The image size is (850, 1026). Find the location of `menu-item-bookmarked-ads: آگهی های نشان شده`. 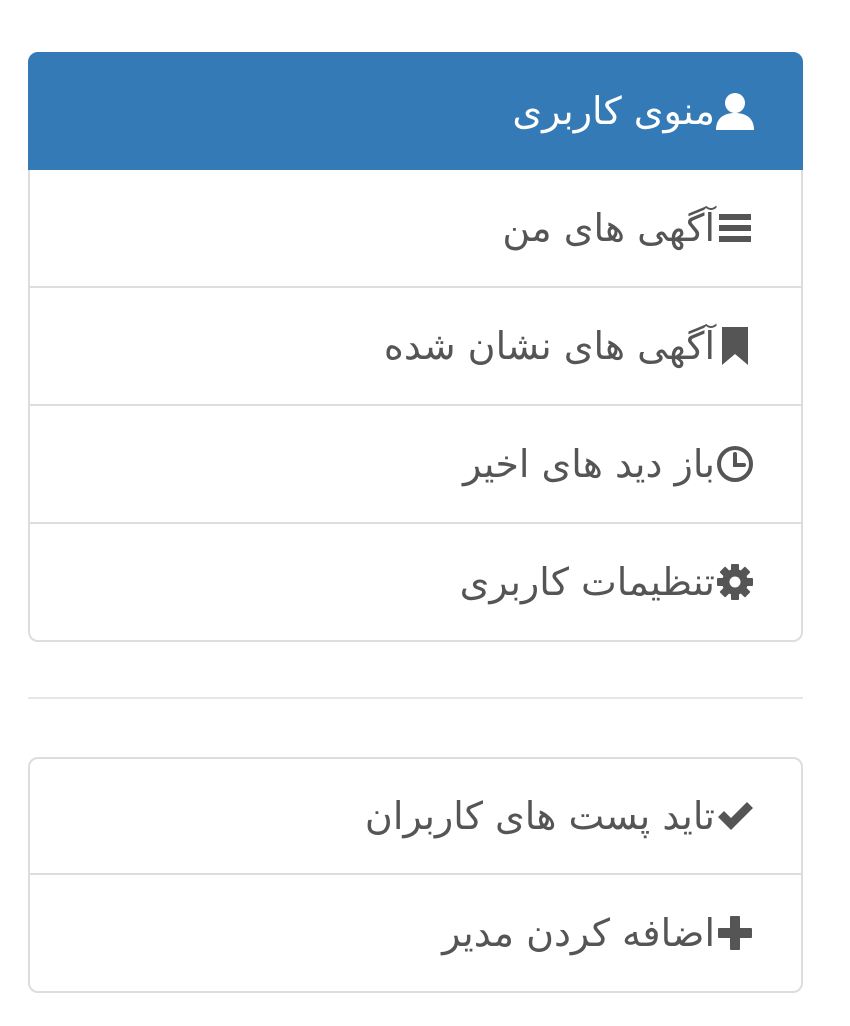

menu-item-bookmarked-ads: آگهی های نشان شده is located at coordinates (415, 347).